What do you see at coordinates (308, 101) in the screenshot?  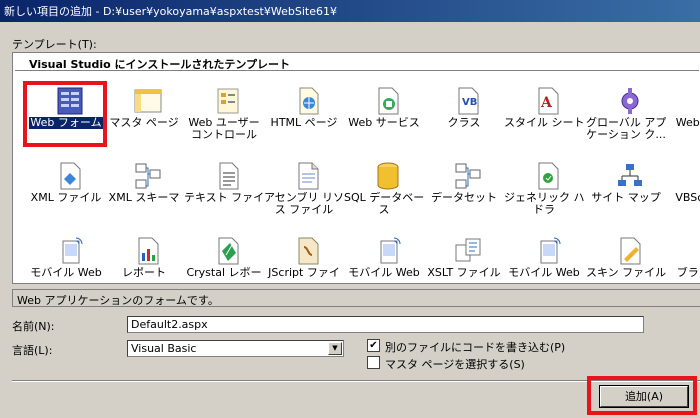 I see `html-page-icon` at bounding box center [308, 101].